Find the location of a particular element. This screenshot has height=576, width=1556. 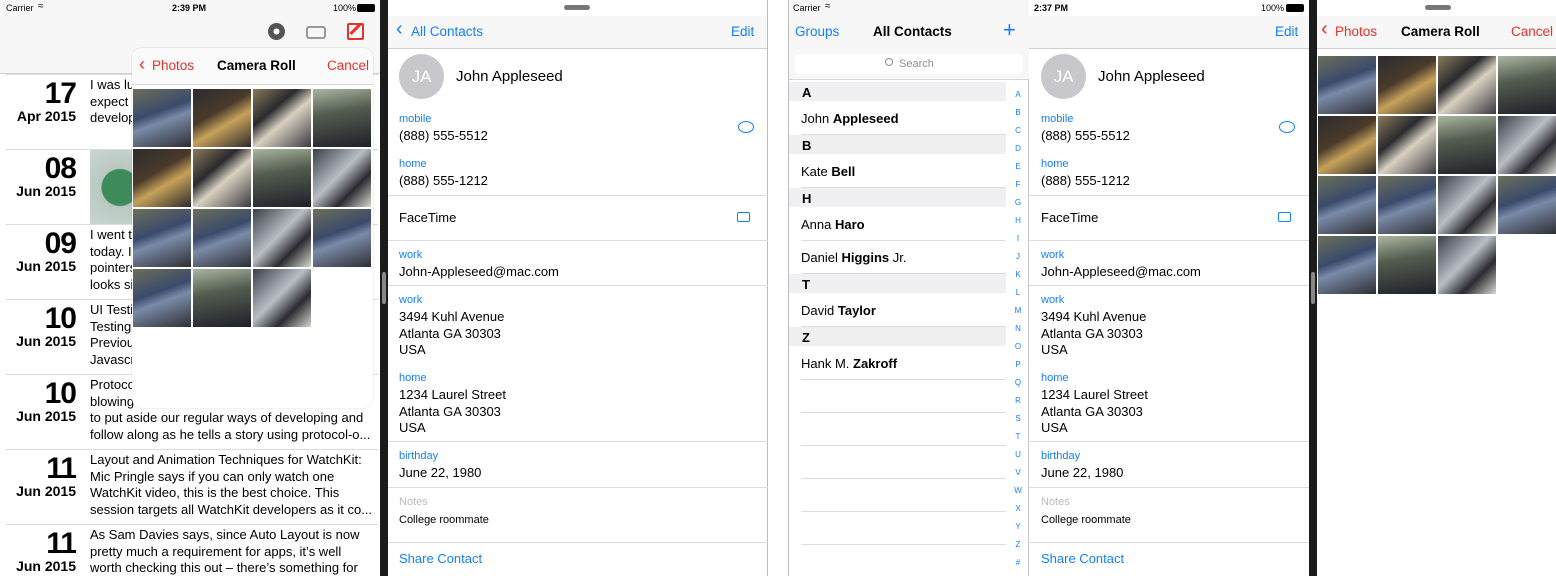

add-contact-button: + is located at coordinates (1009, 30).